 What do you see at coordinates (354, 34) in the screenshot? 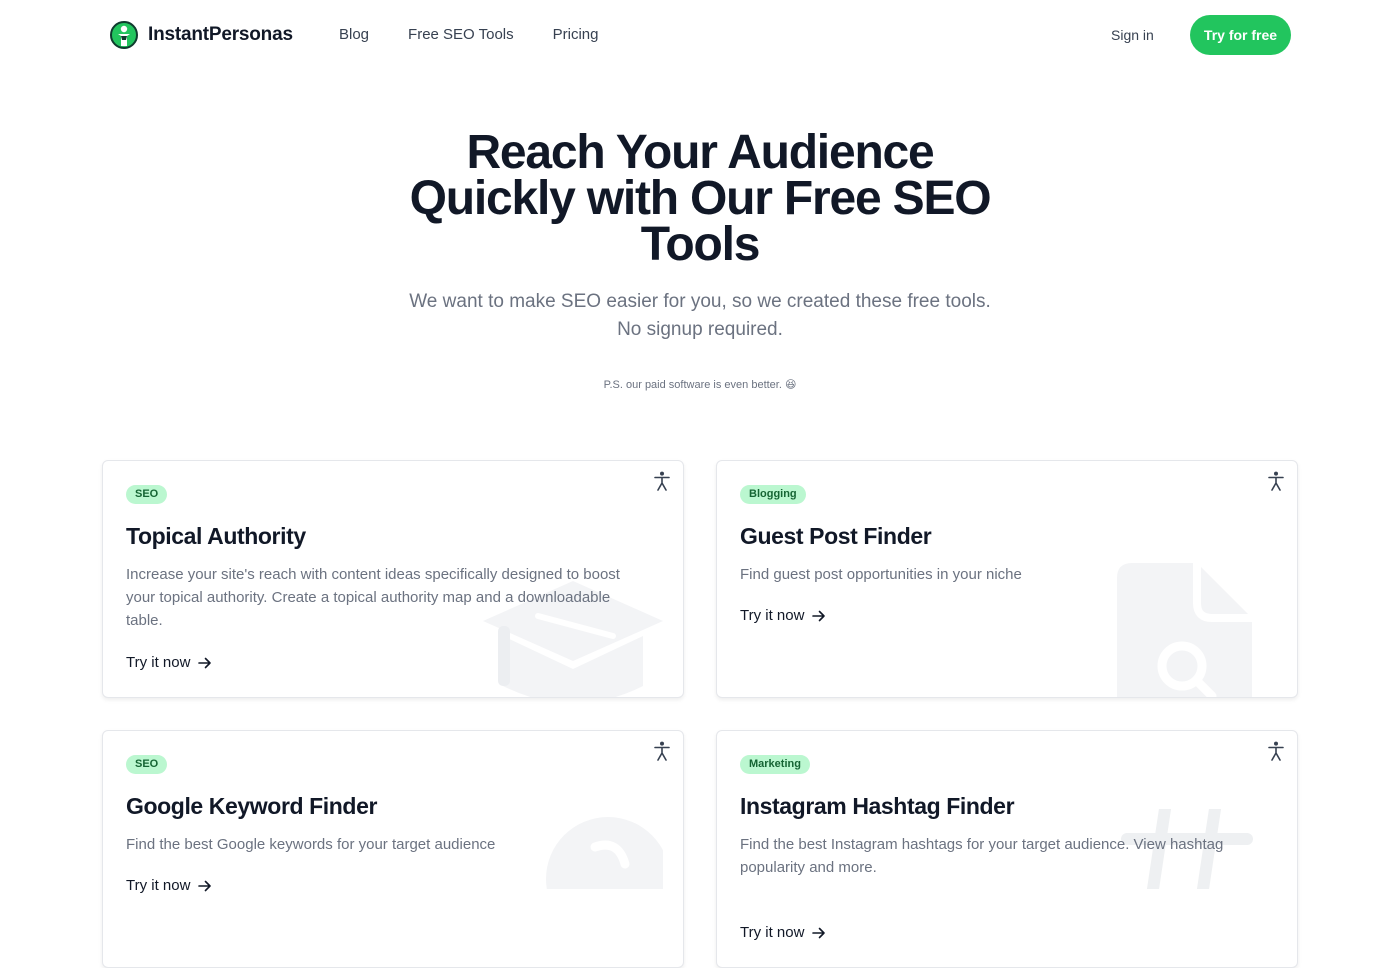
I see `nav-blog: Blog` at bounding box center [354, 34].